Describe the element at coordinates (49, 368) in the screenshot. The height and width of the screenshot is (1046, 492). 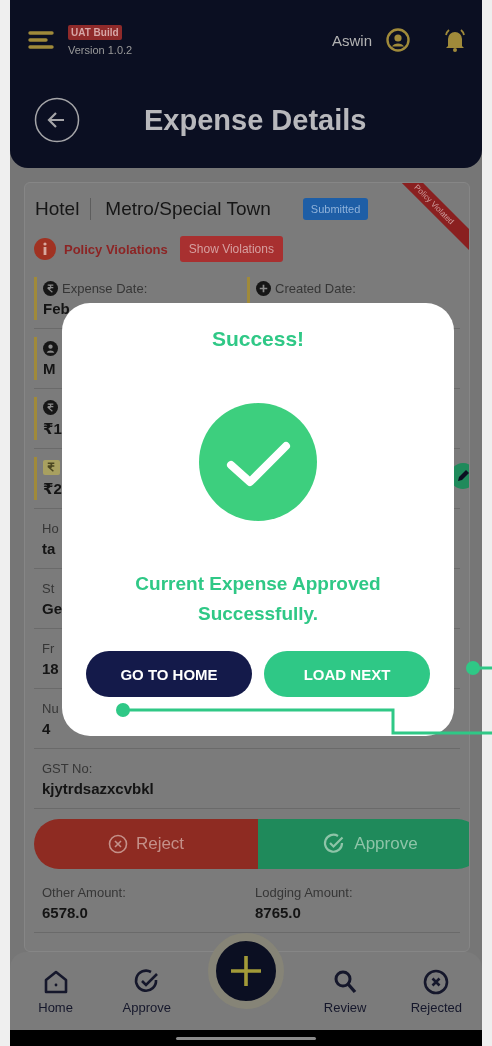
I see `field-value: M` at that location.